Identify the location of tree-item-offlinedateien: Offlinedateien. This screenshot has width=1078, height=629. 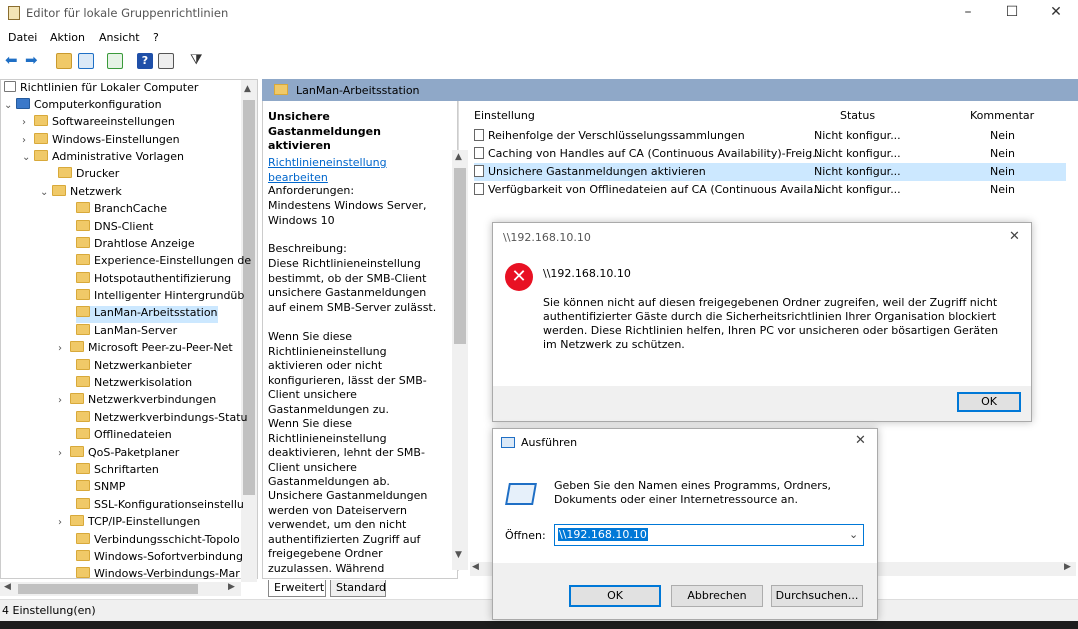
(124, 436).